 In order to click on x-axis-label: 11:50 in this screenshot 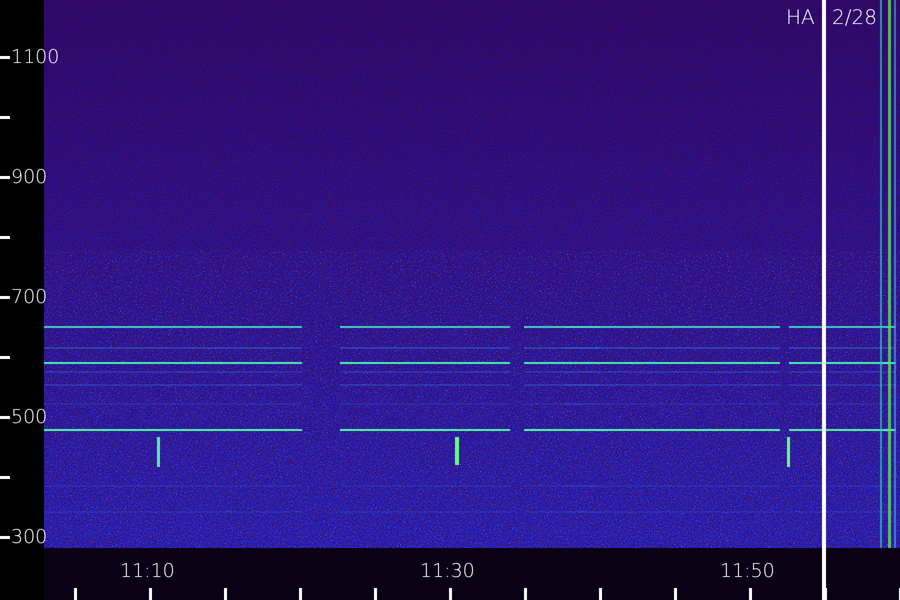, I will do `click(747, 571)`.